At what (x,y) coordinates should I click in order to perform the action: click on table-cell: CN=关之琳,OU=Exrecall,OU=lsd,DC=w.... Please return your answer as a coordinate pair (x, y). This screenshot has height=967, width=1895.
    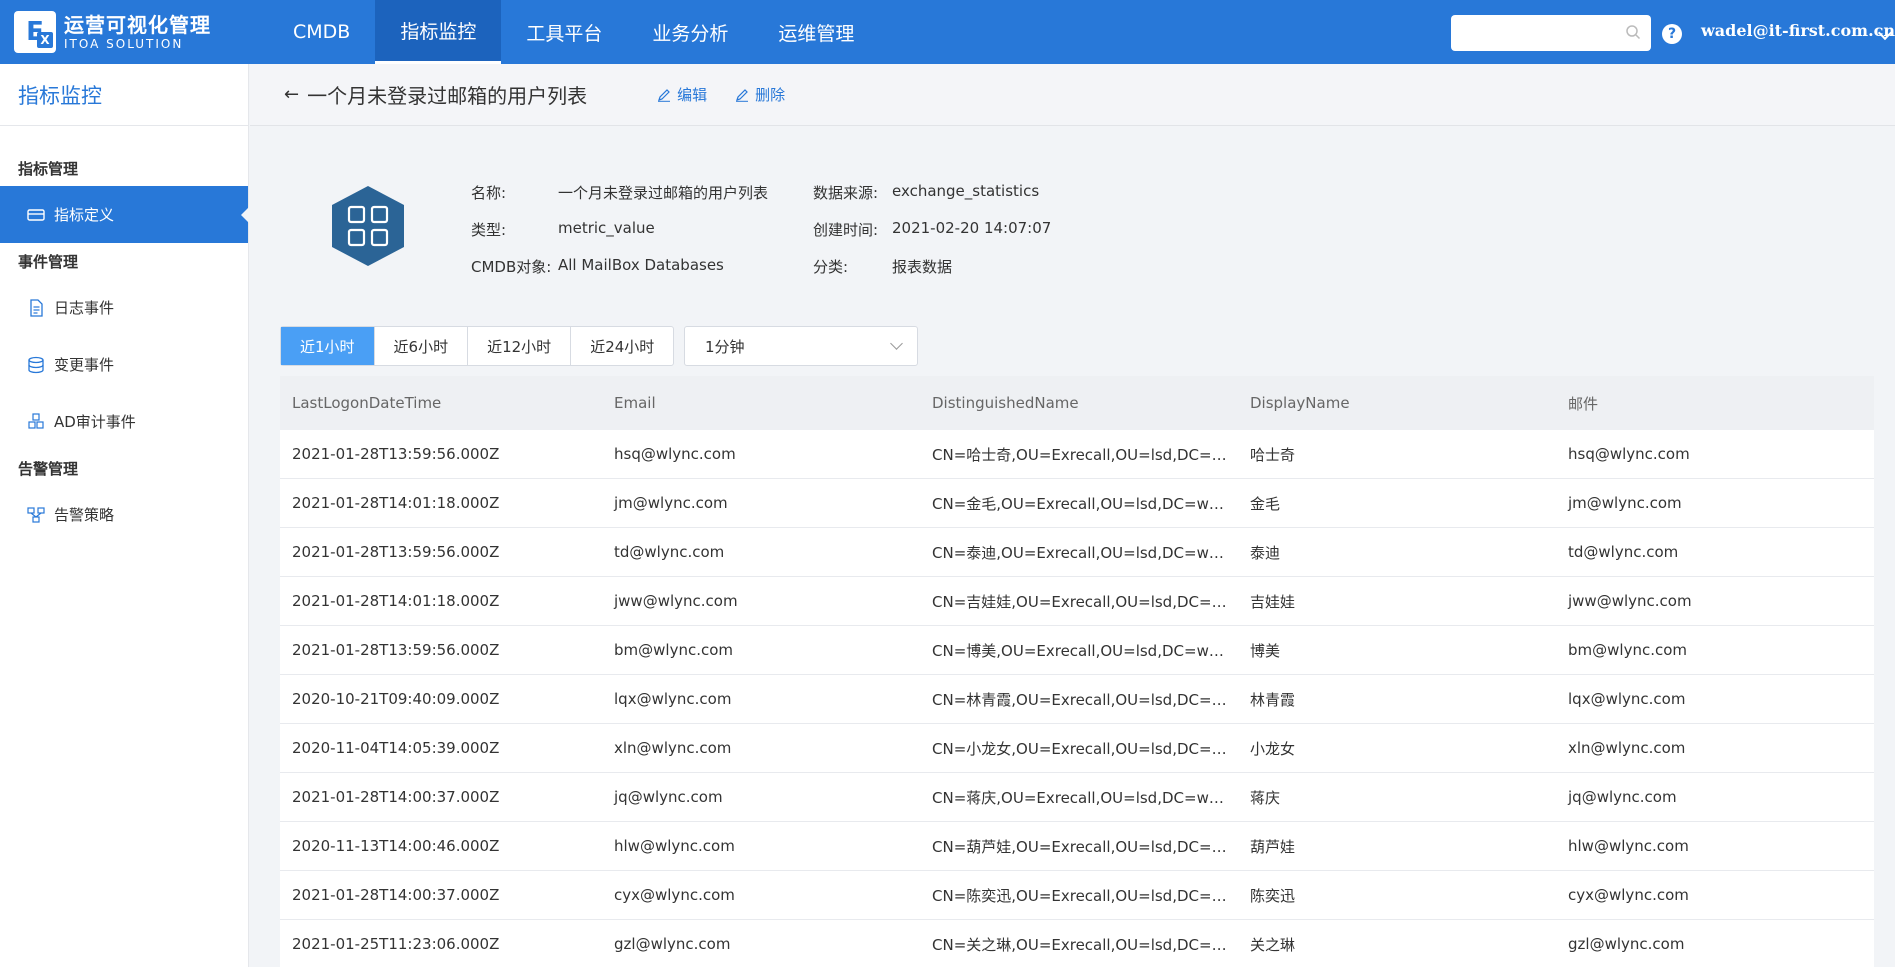
    Looking at the image, I should click on (1084, 944).